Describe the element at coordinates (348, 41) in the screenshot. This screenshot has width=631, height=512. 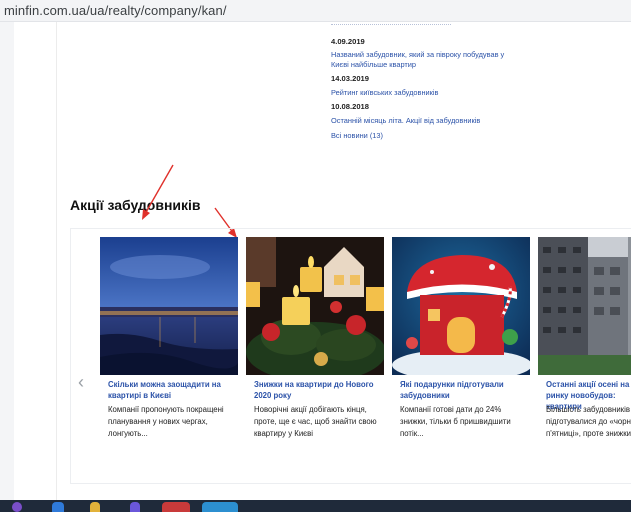
I see `news-date: 4.09.2019` at that location.